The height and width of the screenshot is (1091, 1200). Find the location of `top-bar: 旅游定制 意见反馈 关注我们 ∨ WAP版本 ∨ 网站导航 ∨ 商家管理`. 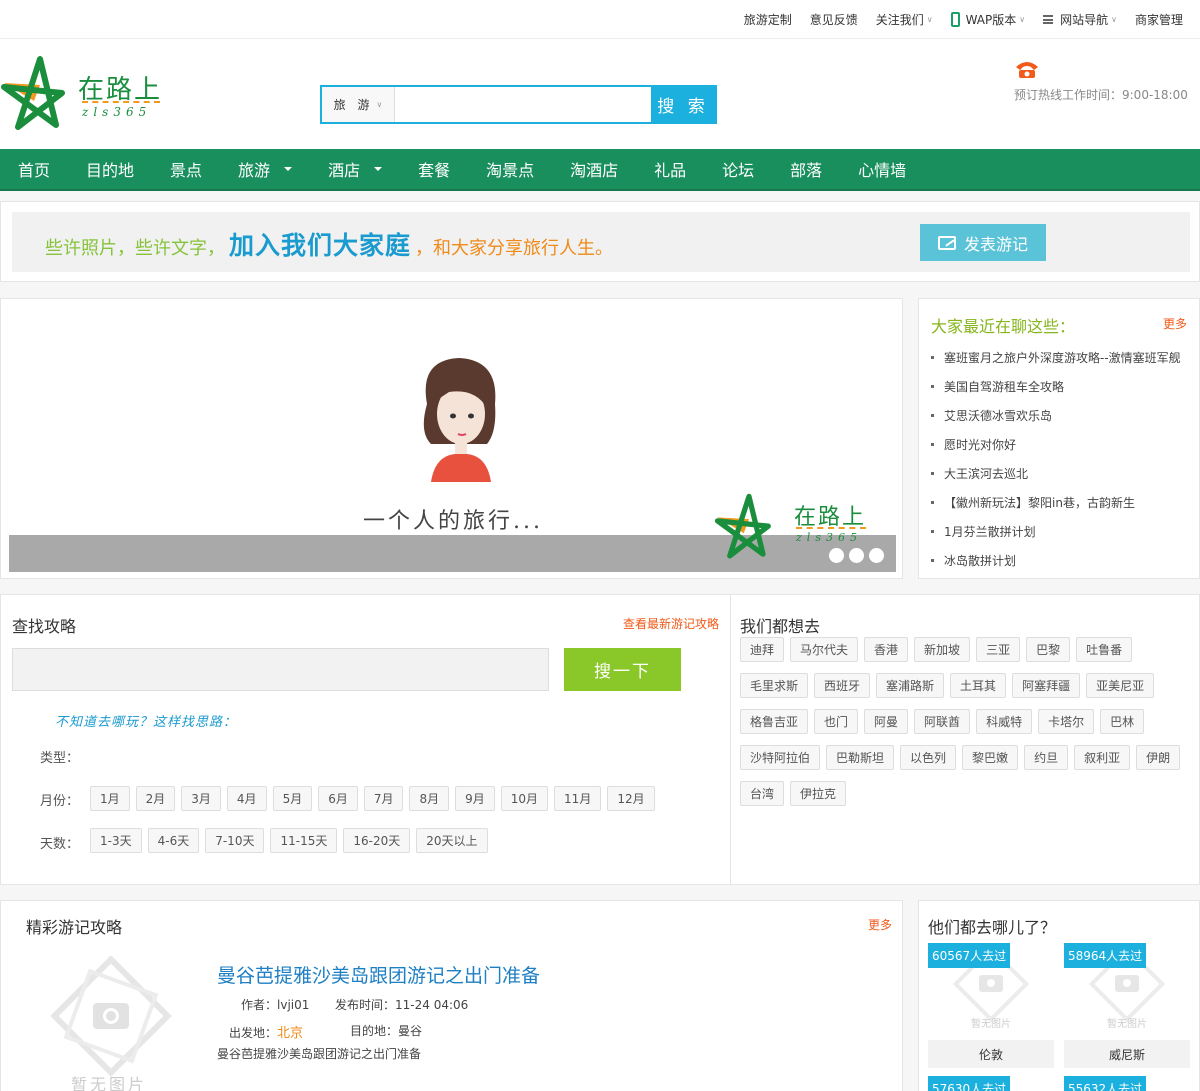

top-bar: 旅游定制 意见反馈 关注我们 ∨ WAP版本 ∨ 网站导航 ∨ 商家管理 is located at coordinates (600, 19).